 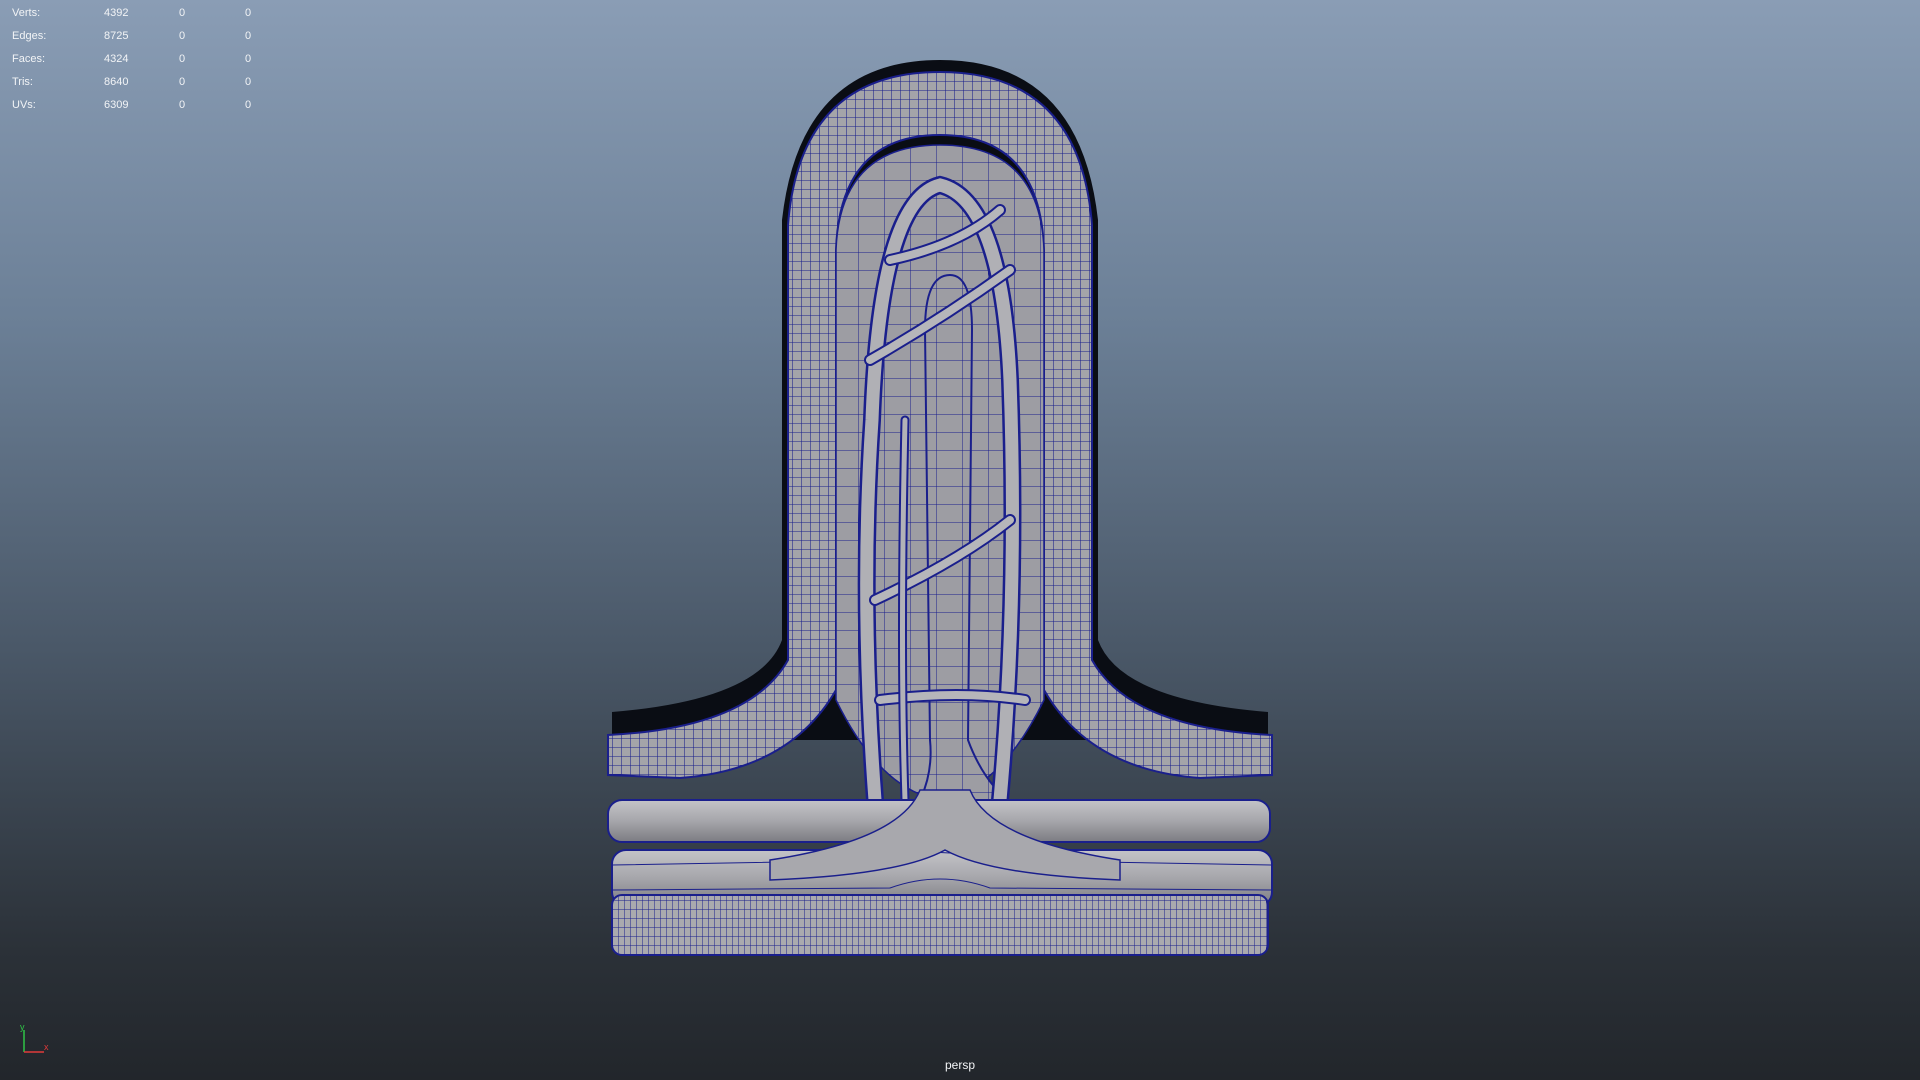 What do you see at coordinates (22, 1027) in the screenshot?
I see `y-axis-label: y` at bounding box center [22, 1027].